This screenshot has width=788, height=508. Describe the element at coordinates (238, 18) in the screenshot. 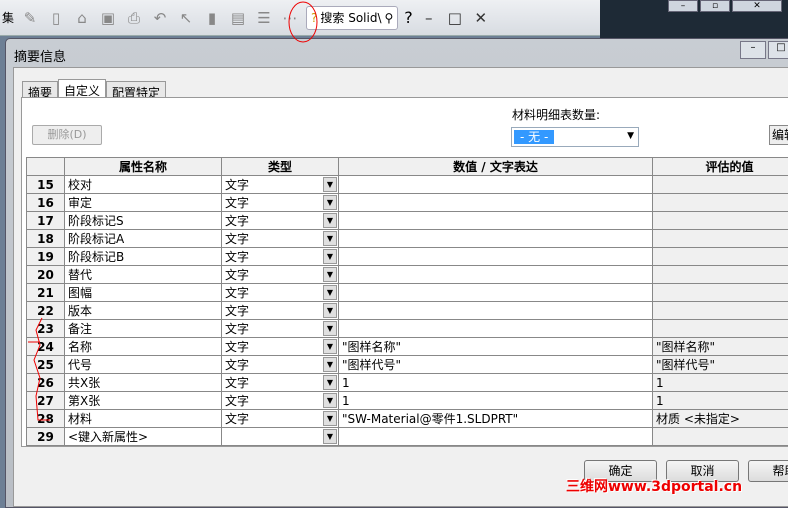

I see `file-properties-icon: ▤` at that location.